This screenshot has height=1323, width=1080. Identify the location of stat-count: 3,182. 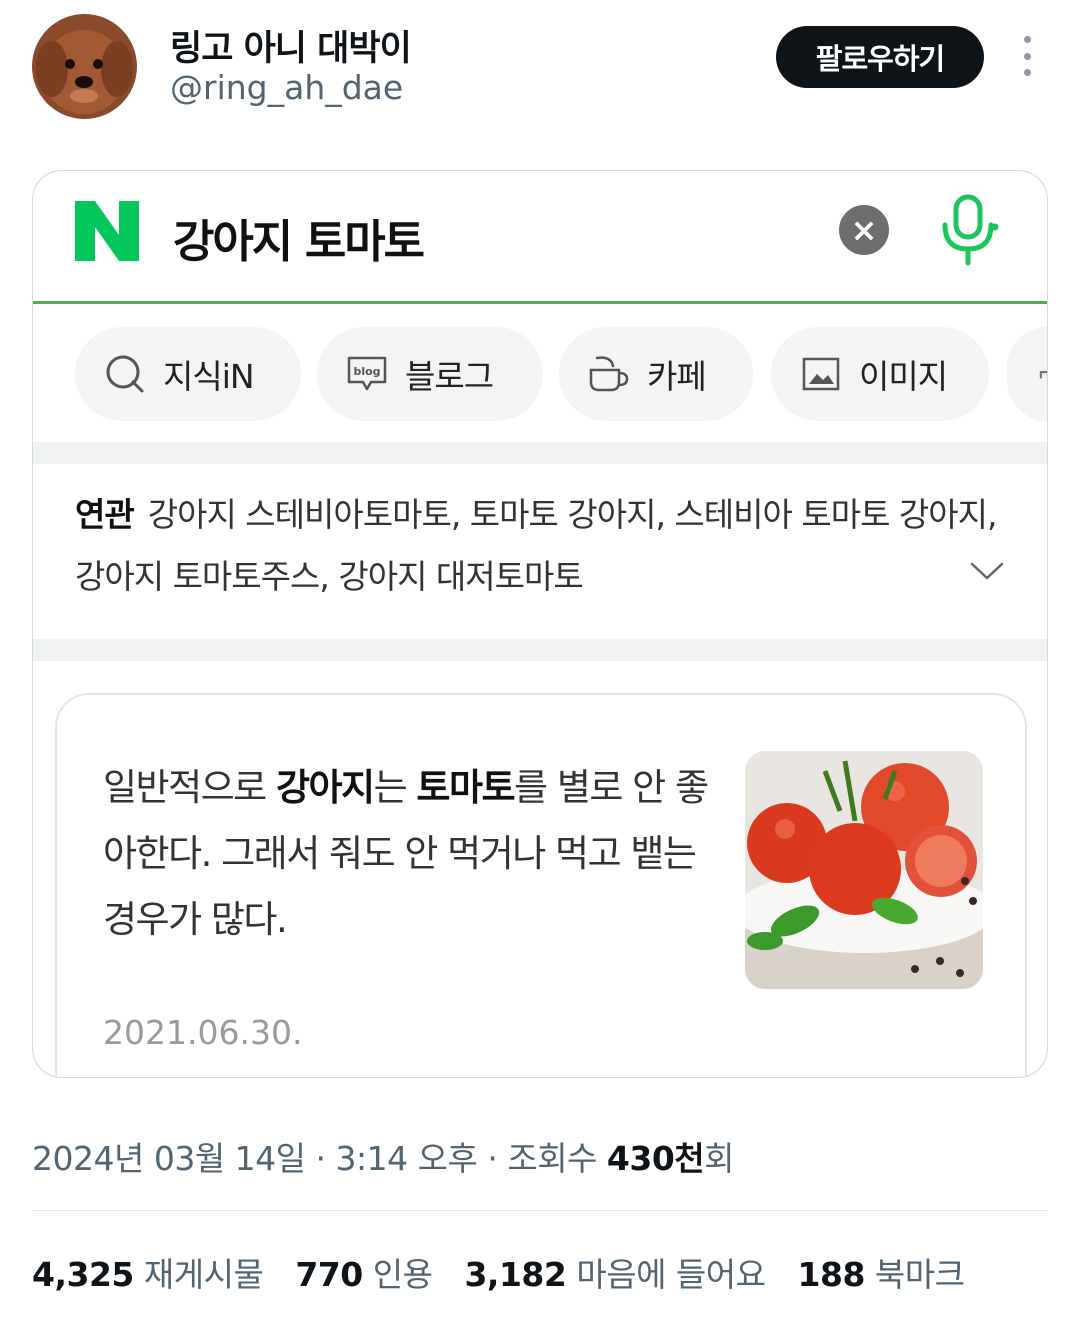
(515, 1274).